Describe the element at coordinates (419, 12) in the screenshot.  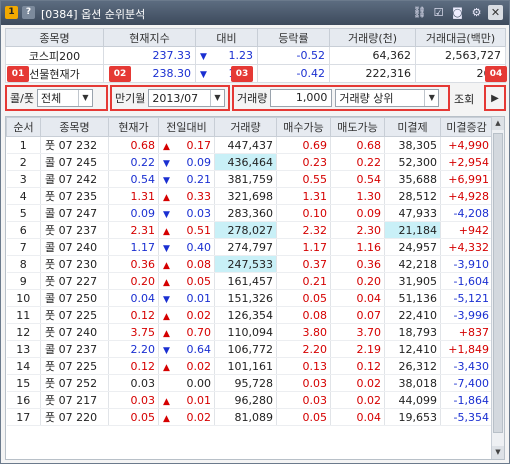
I see `link-icon: ⛓` at that location.